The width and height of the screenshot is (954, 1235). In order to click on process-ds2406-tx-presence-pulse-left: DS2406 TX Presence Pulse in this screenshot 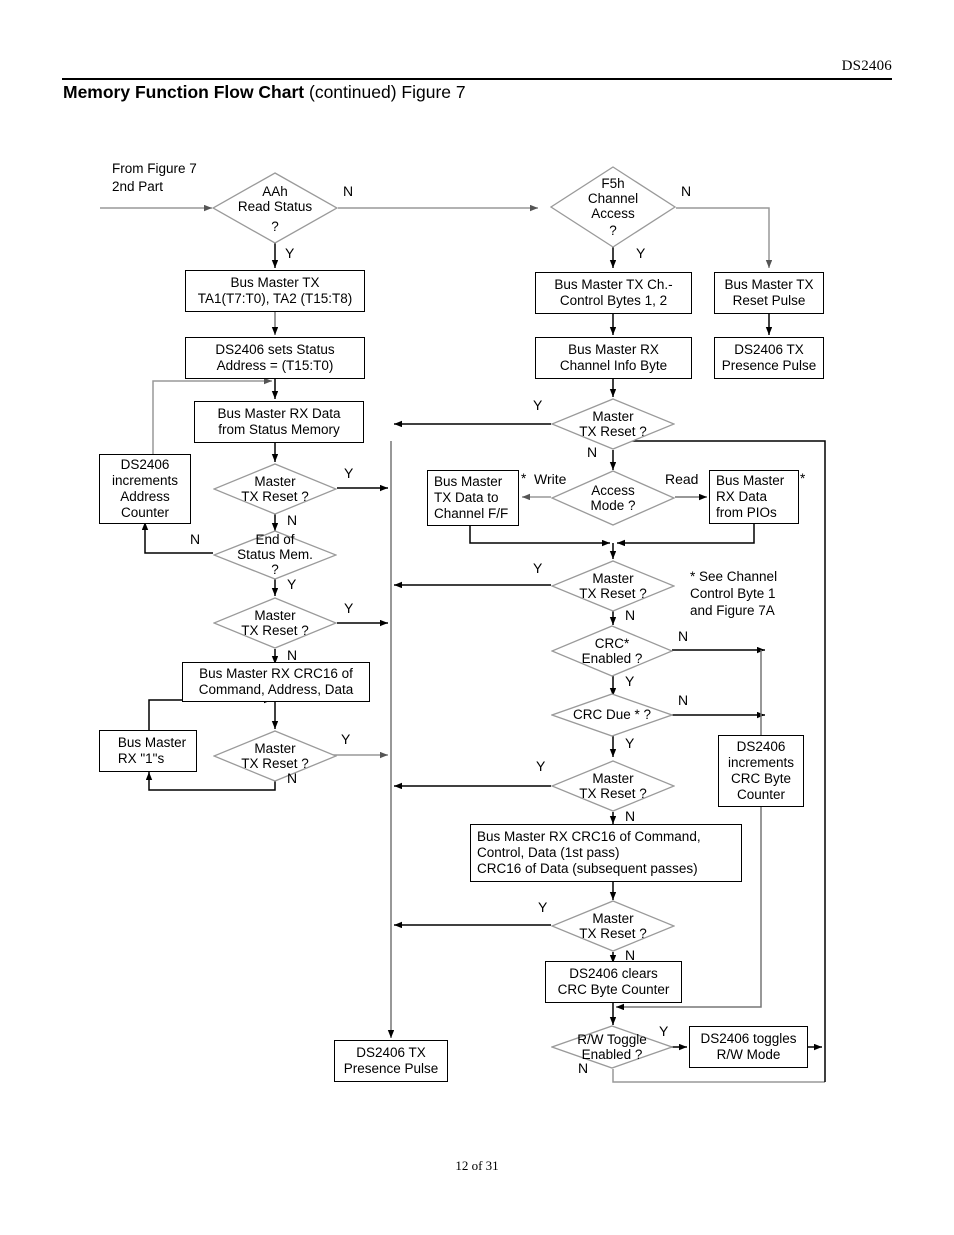, I will do `click(391, 1061)`.